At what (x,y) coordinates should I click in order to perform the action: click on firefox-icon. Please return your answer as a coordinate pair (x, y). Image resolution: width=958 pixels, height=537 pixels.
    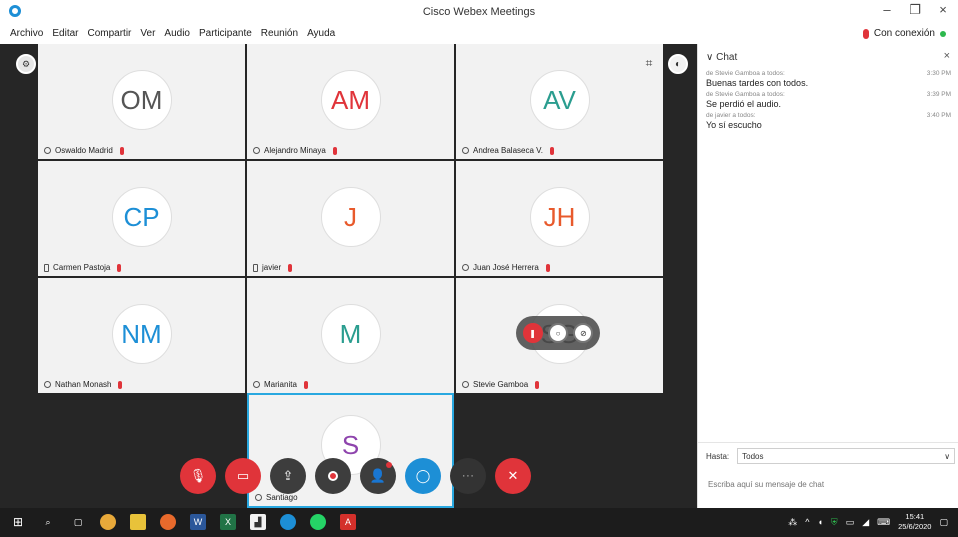
    Looking at the image, I should click on (168, 522).